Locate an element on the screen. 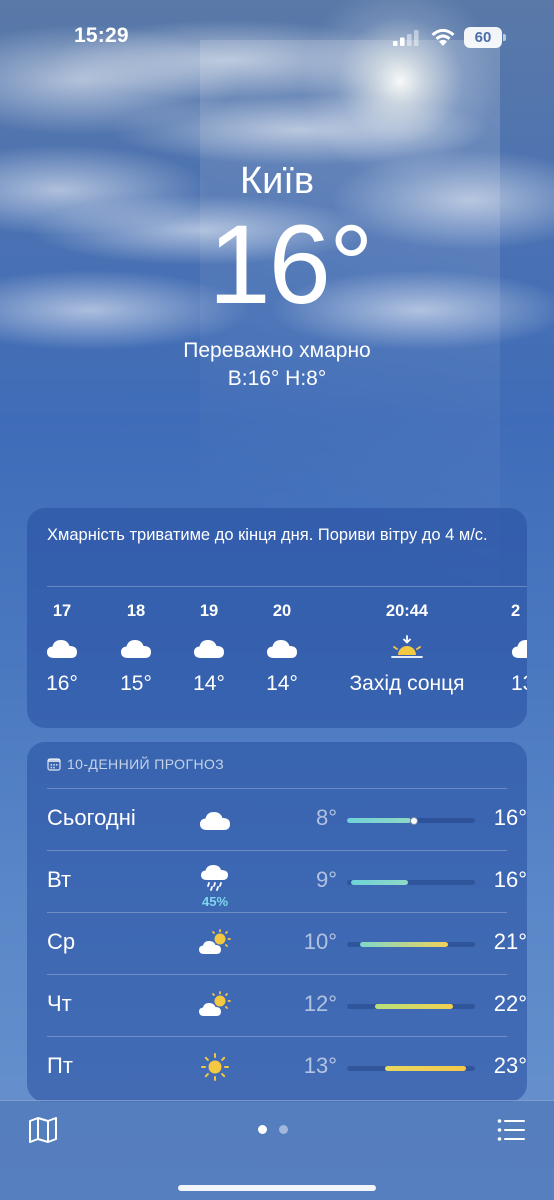 The width and height of the screenshot is (554, 1200). forecast-low: 9° is located at coordinates (326, 879).